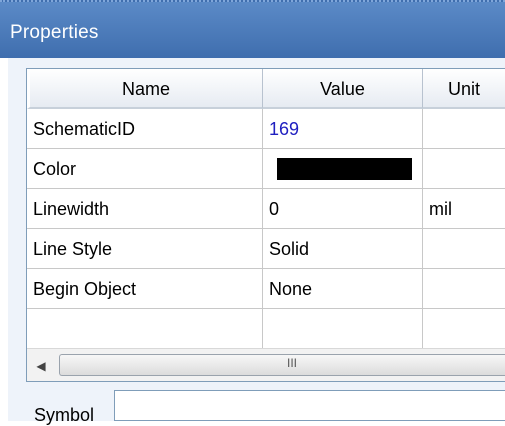 Image resolution: width=505 pixels, height=426 pixels. What do you see at coordinates (292, 363) in the screenshot?
I see `grip-icon: III` at bounding box center [292, 363].